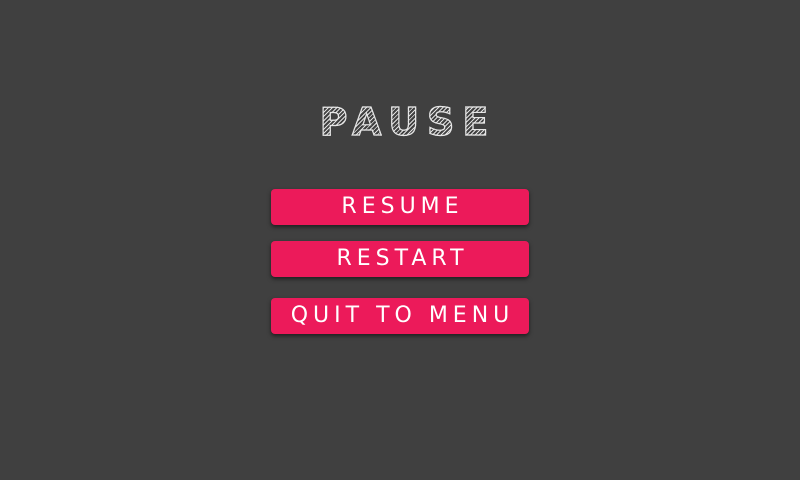 The image size is (800, 480). I want to click on quit-to-menu-button: QUIT TO MENU, so click(400, 316).